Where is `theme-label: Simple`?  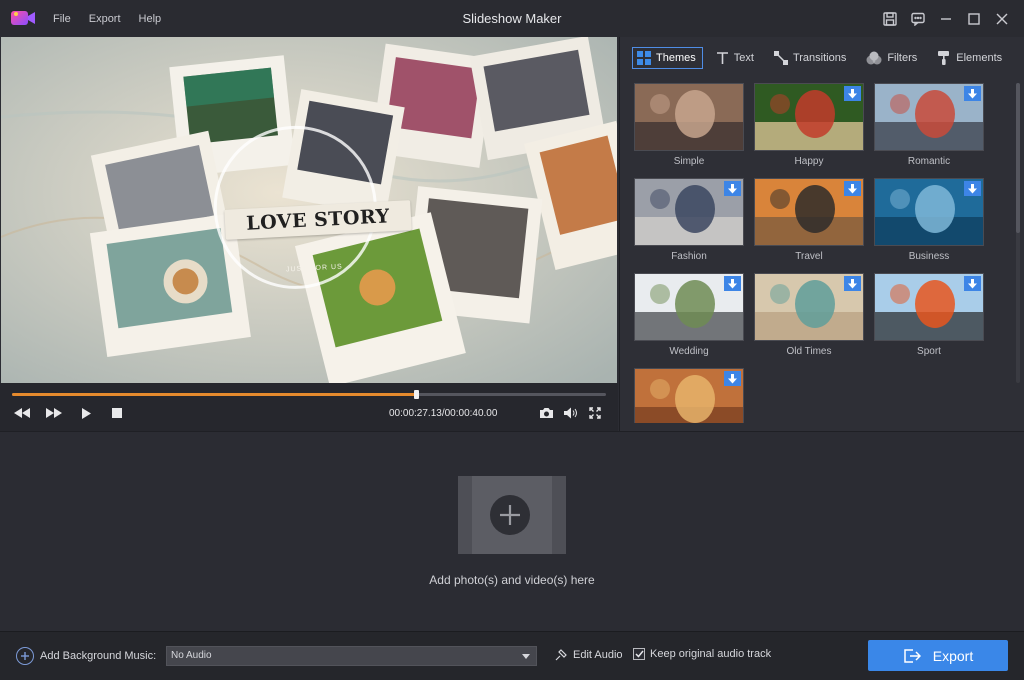 theme-label: Simple is located at coordinates (689, 161).